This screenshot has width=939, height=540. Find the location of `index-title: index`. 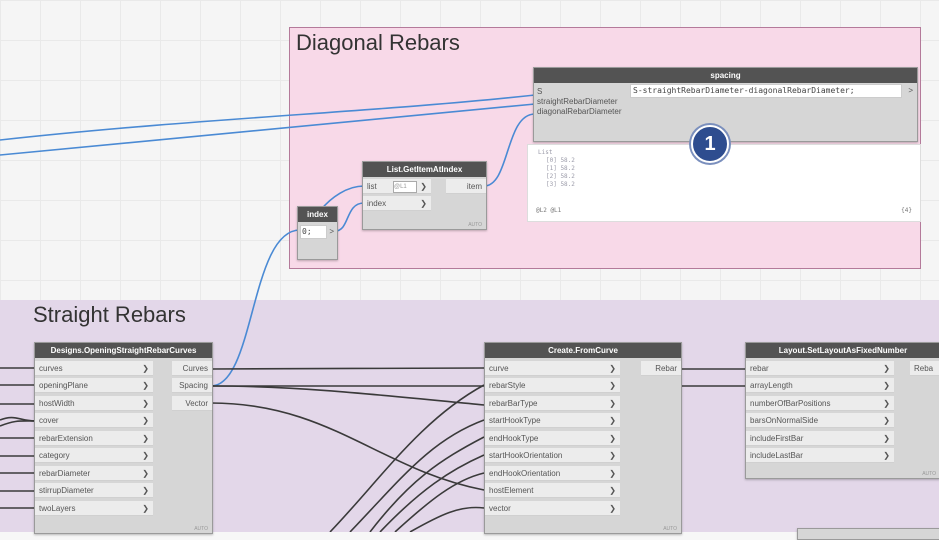

index-title: index is located at coordinates (317, 214).